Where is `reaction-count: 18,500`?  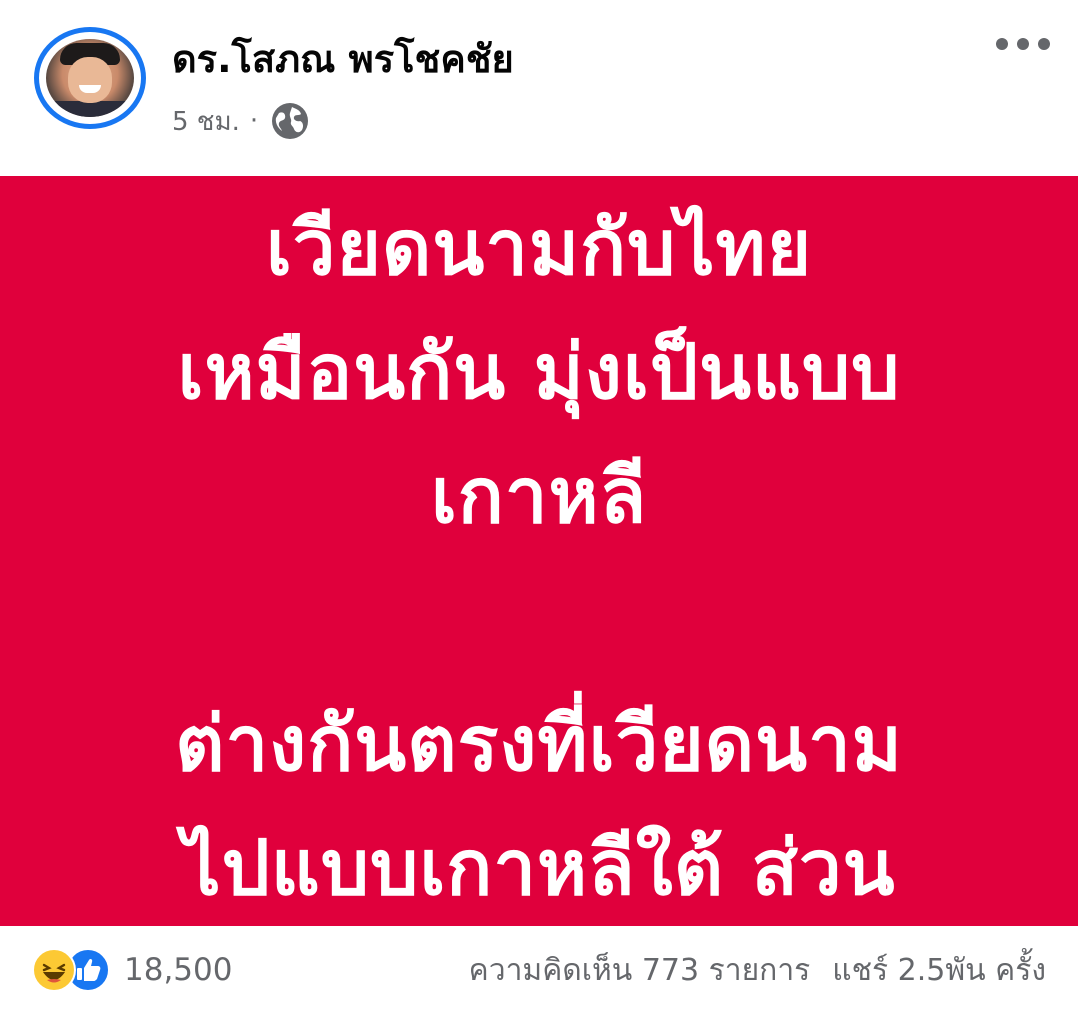 reaction-count: 18,500 is located at coordinates (178, 970).